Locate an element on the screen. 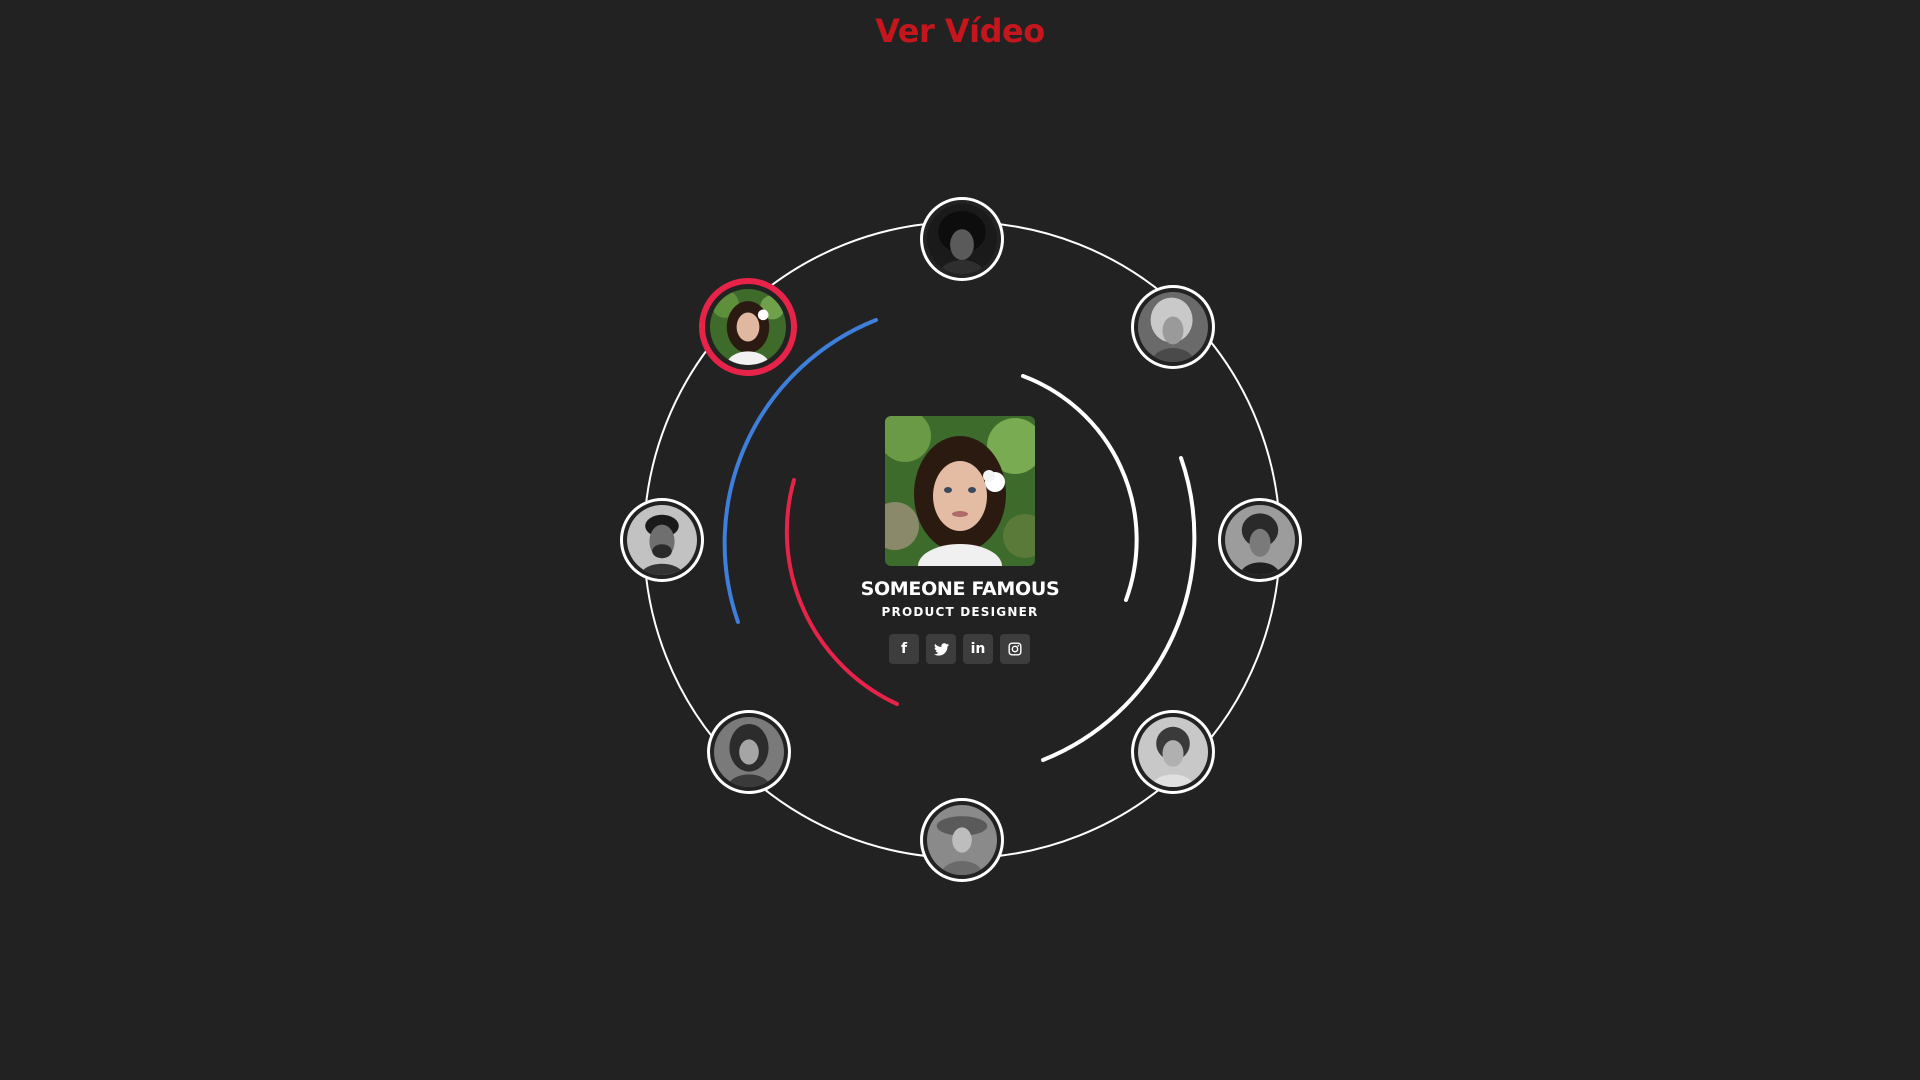 This screenshot has height=1080, width=1920. avatar-right is located at coordinates (1260, 540).